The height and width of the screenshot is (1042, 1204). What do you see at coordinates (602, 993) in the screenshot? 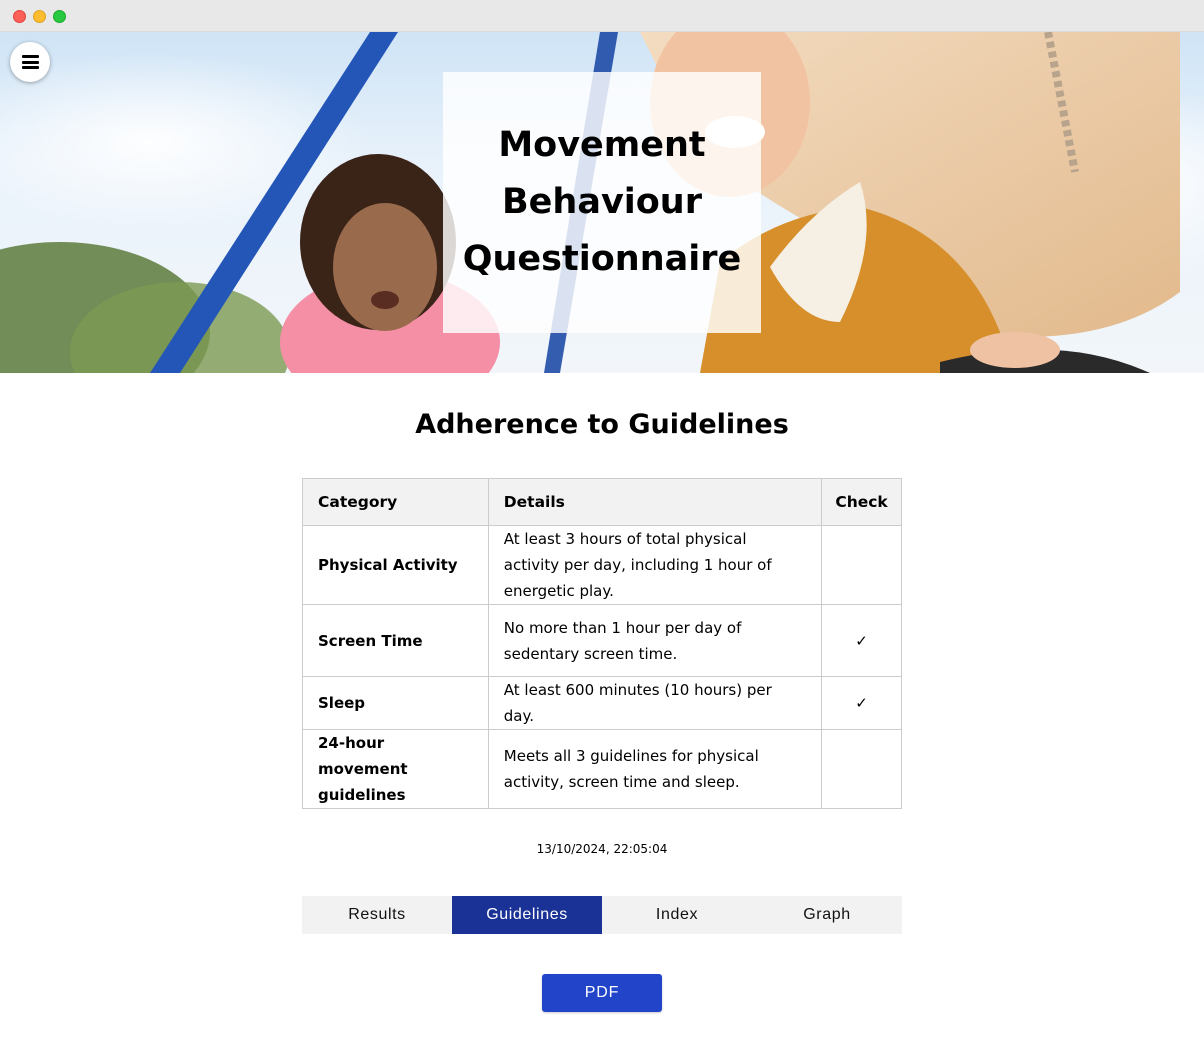
I see `pdf-button: PDF` at bounding box center [602, 993].